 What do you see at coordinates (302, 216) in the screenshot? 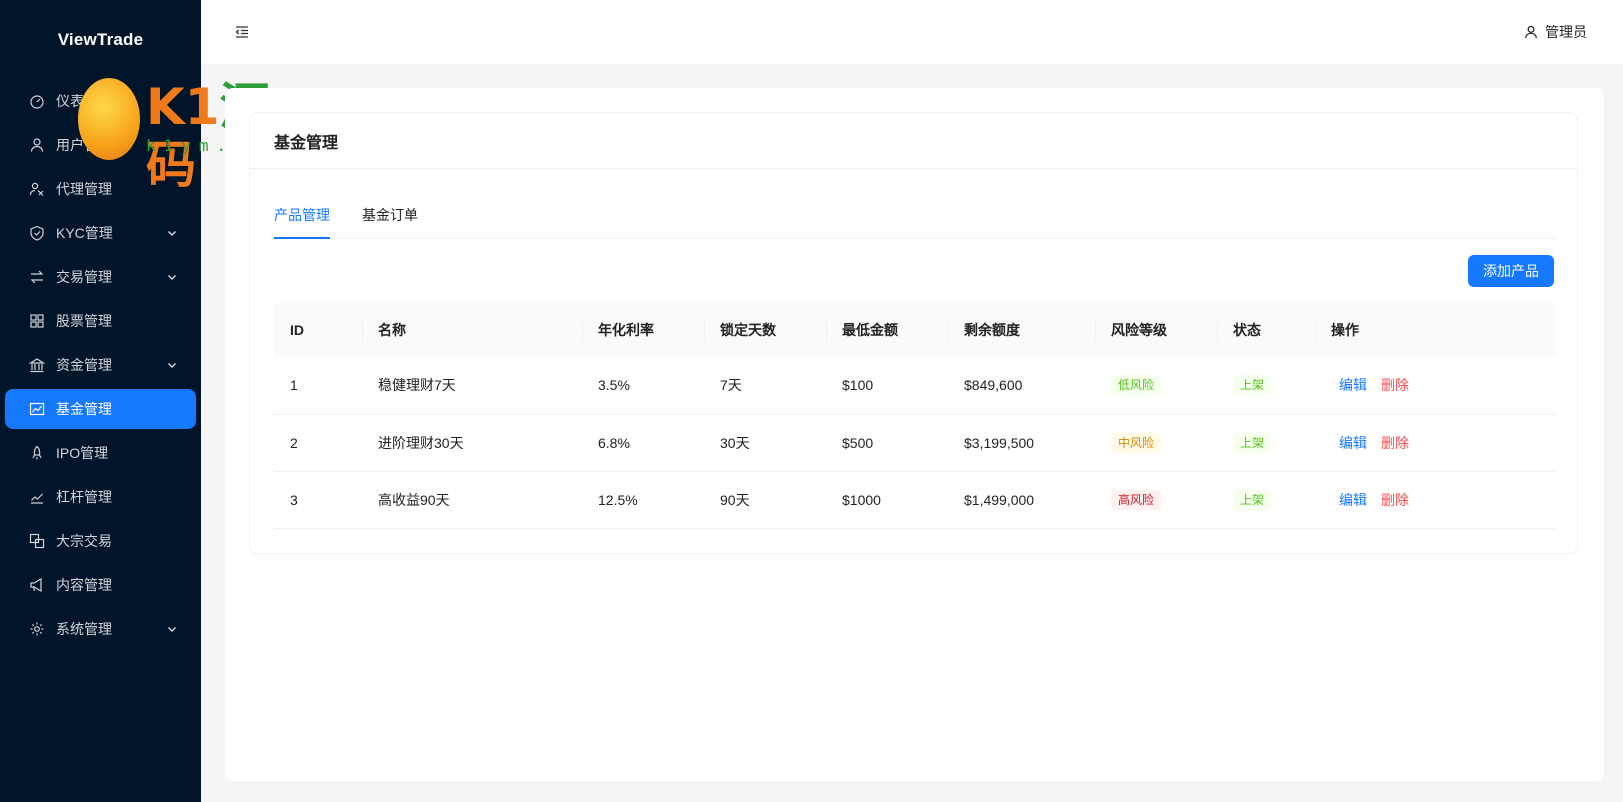
I see `tab-product-management: 产品管理` at bounding box center [302, 216].